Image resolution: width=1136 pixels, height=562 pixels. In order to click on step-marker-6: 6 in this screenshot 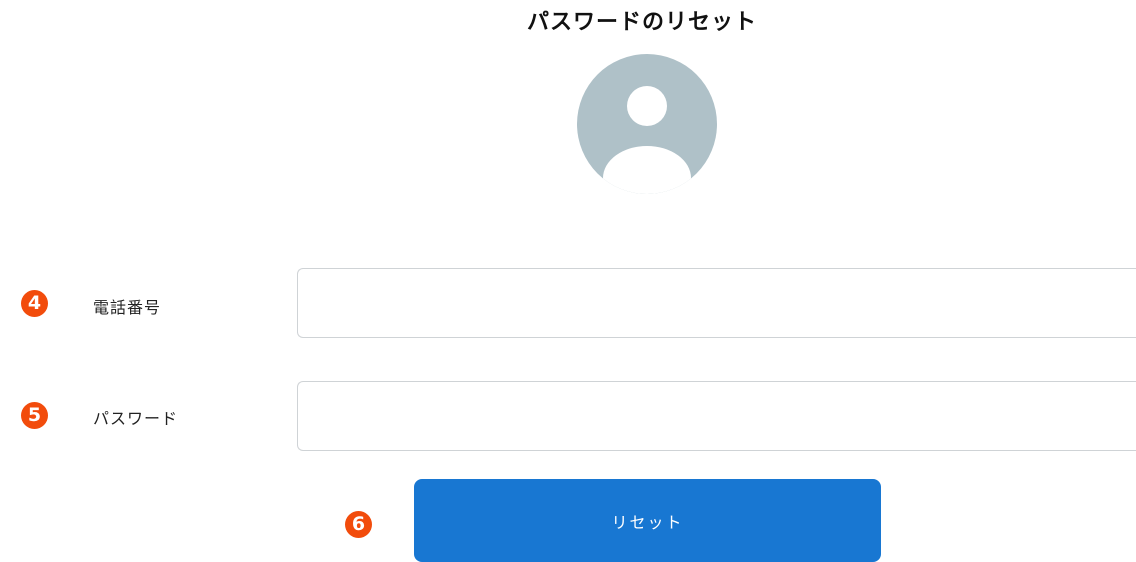, I will do `click(358, 524)`.